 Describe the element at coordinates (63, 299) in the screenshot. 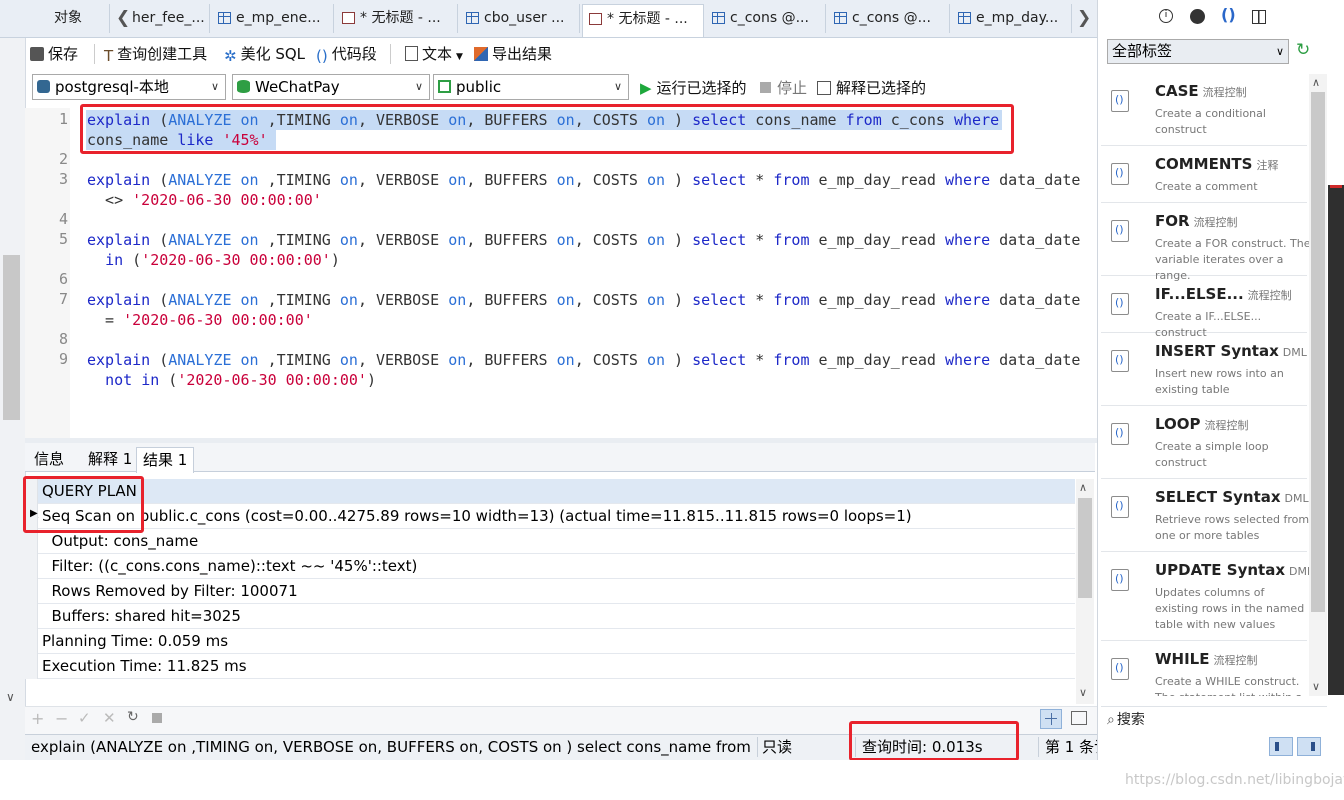

I see `line-number: 7` at that location.